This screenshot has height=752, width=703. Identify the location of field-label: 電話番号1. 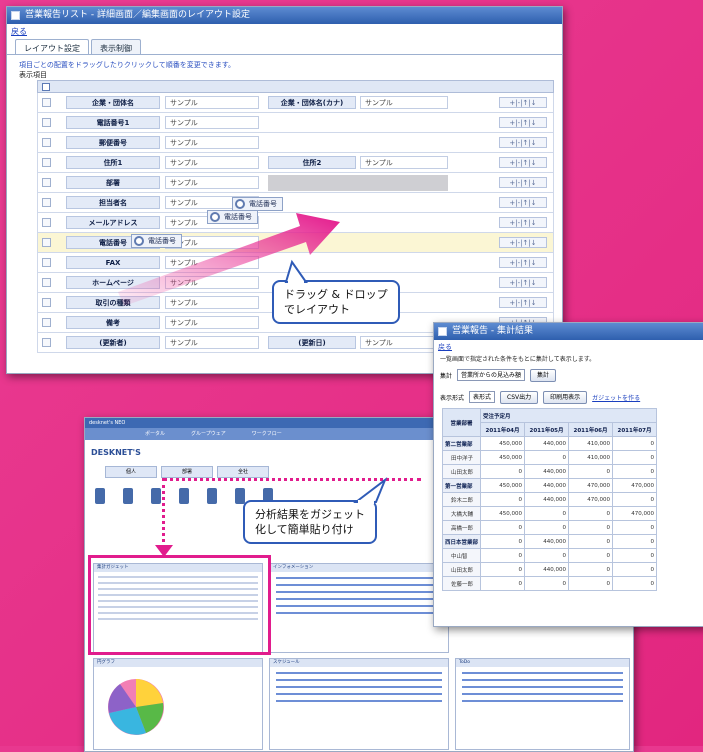
(113, 122).